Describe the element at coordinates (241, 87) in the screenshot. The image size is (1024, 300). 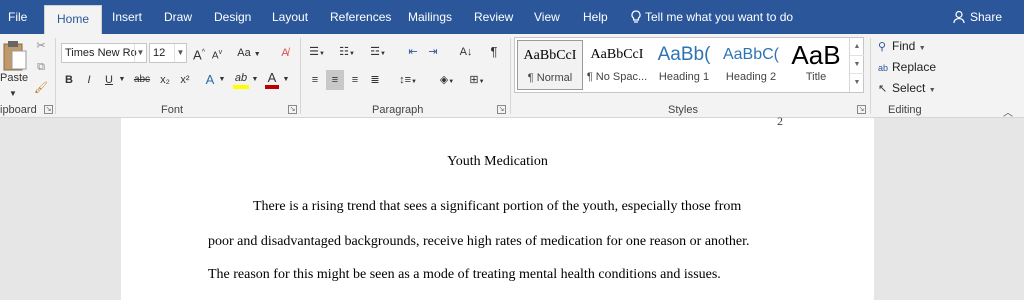
I see `highlight-color-bar` at that location.